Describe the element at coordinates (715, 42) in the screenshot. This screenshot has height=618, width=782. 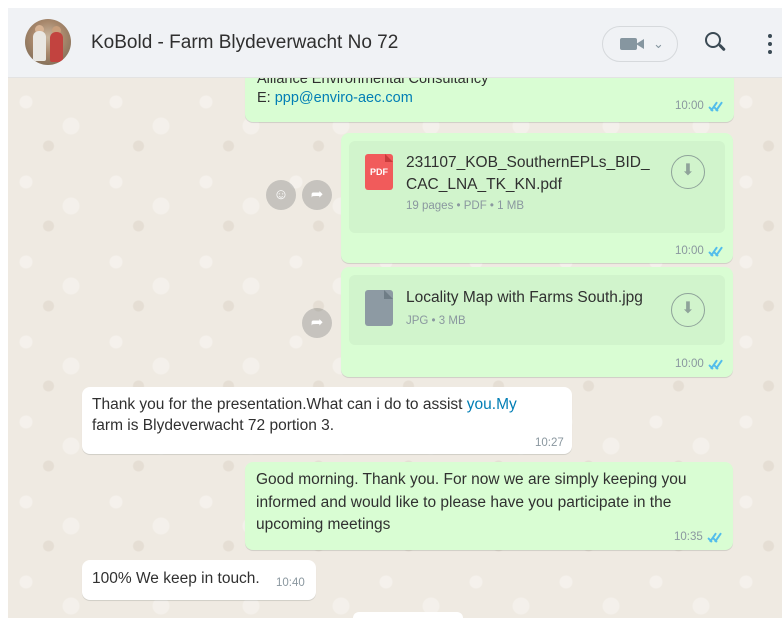
I see `search-icon` at that location.